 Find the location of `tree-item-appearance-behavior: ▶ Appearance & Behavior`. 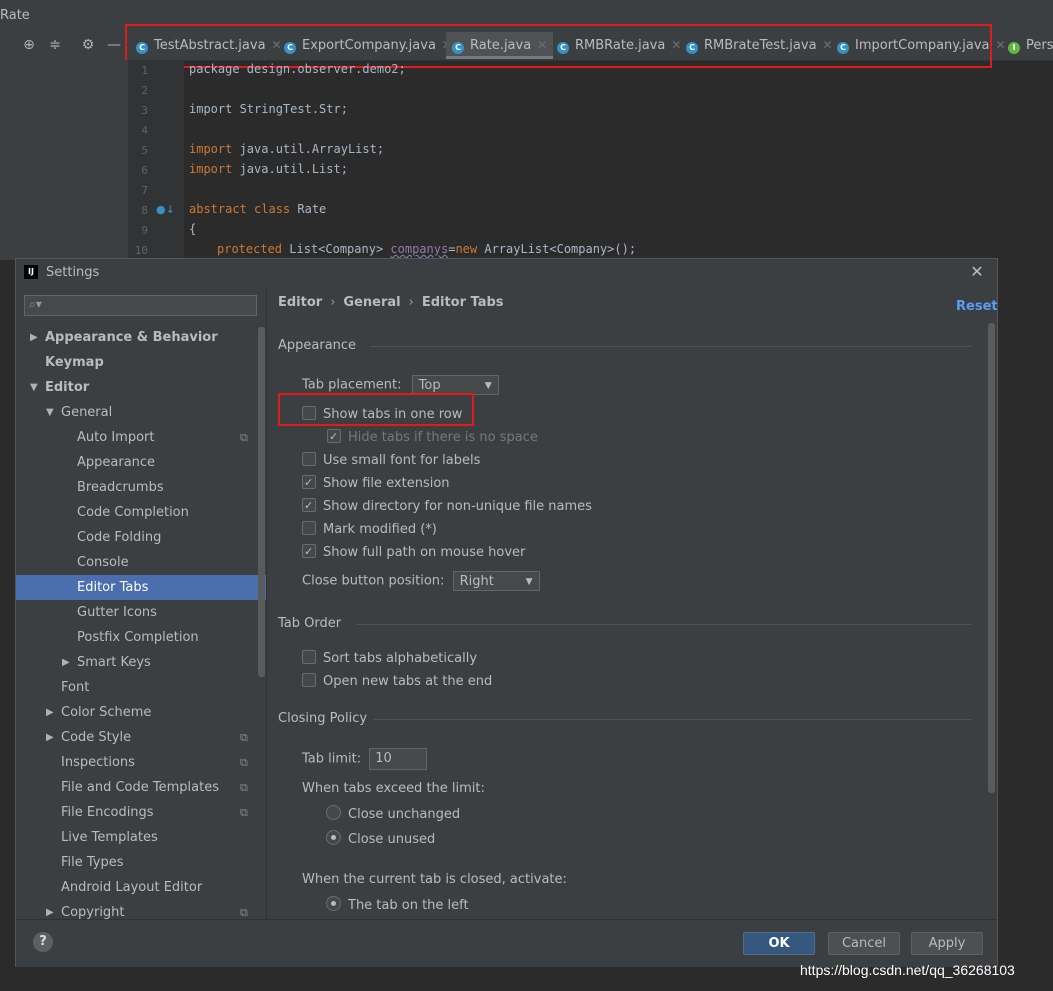

tree-item-appearance-behavior: ▶ Appearance & Behavior is located at coordinates (141, 337).